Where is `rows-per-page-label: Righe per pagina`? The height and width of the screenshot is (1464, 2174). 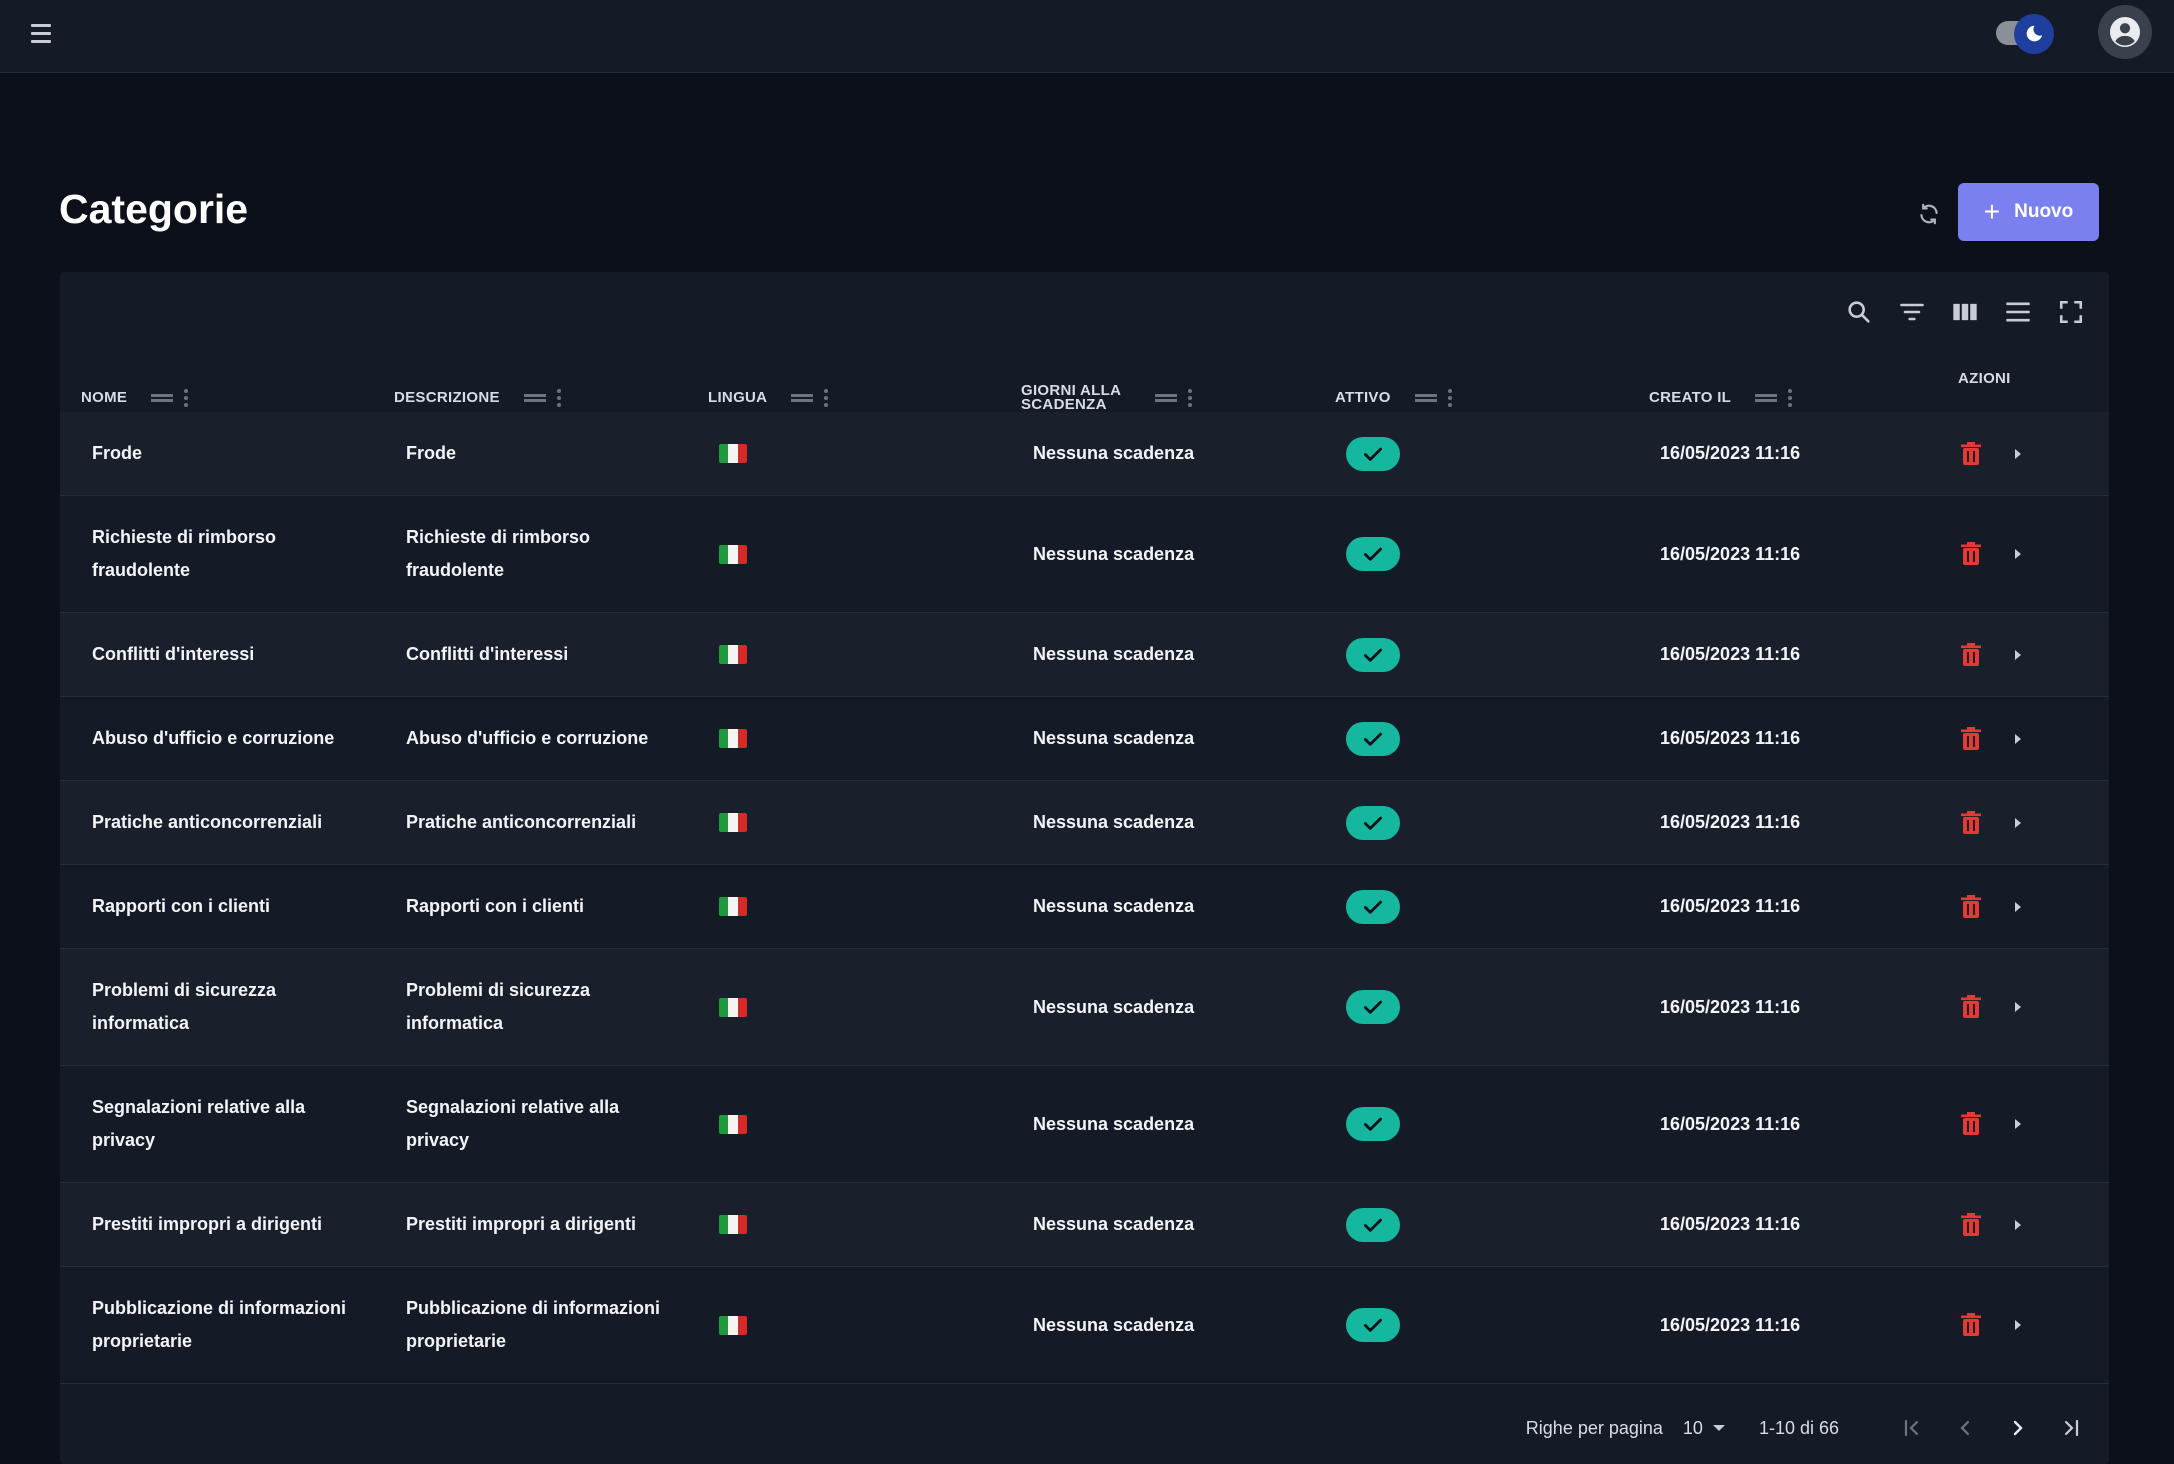
rows-per-page-label: Righe per pagina is located at coordinates (1594, 1427).